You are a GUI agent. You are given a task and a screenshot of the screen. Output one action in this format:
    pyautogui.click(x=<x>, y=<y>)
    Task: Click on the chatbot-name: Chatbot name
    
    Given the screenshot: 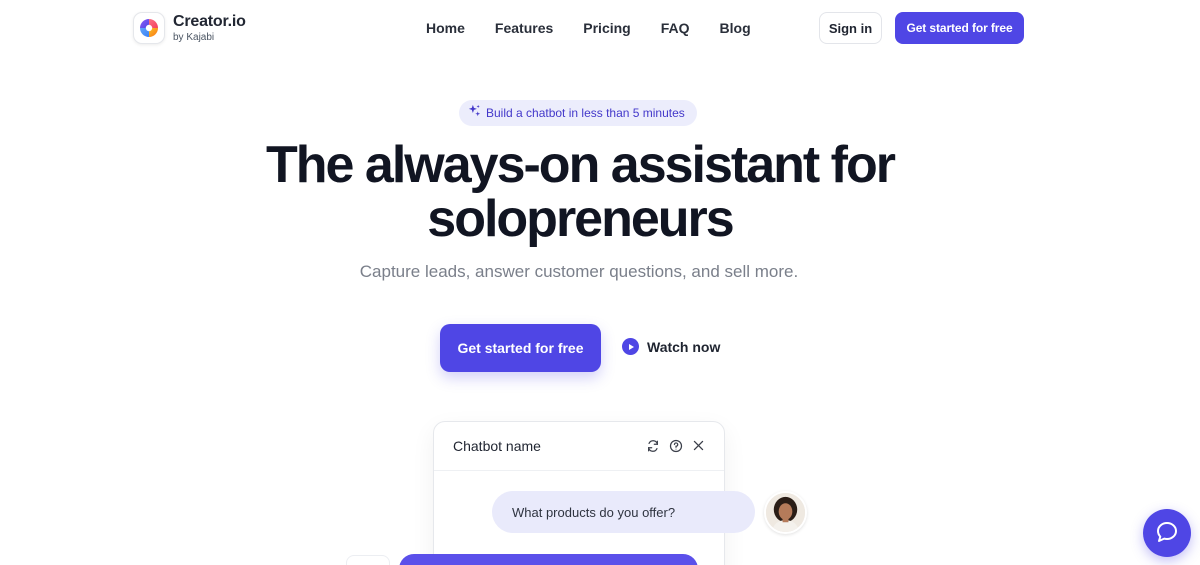 What is the action you would take?
    pyautogui.click(x=497, y=446)
    